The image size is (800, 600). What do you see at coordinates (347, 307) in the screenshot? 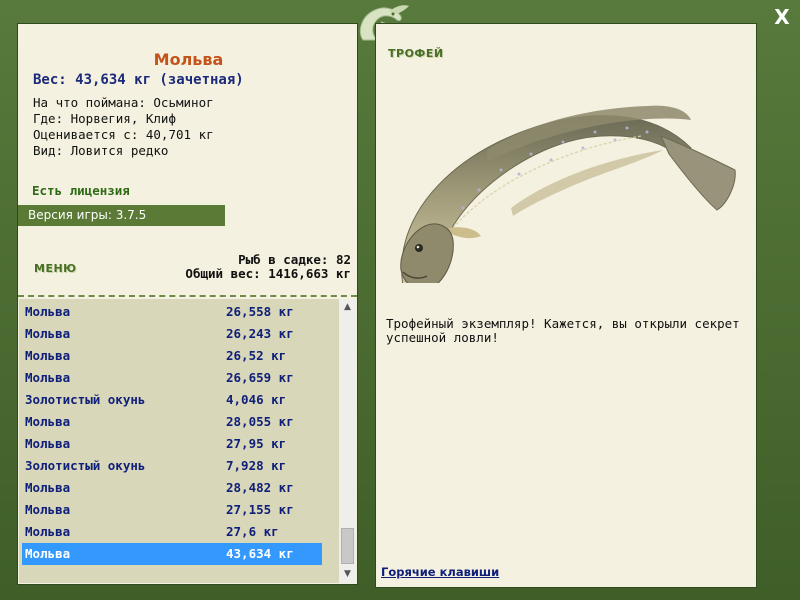
I see `scroll-up-arrow-icon: ▲` at bounding box center [347, 307].